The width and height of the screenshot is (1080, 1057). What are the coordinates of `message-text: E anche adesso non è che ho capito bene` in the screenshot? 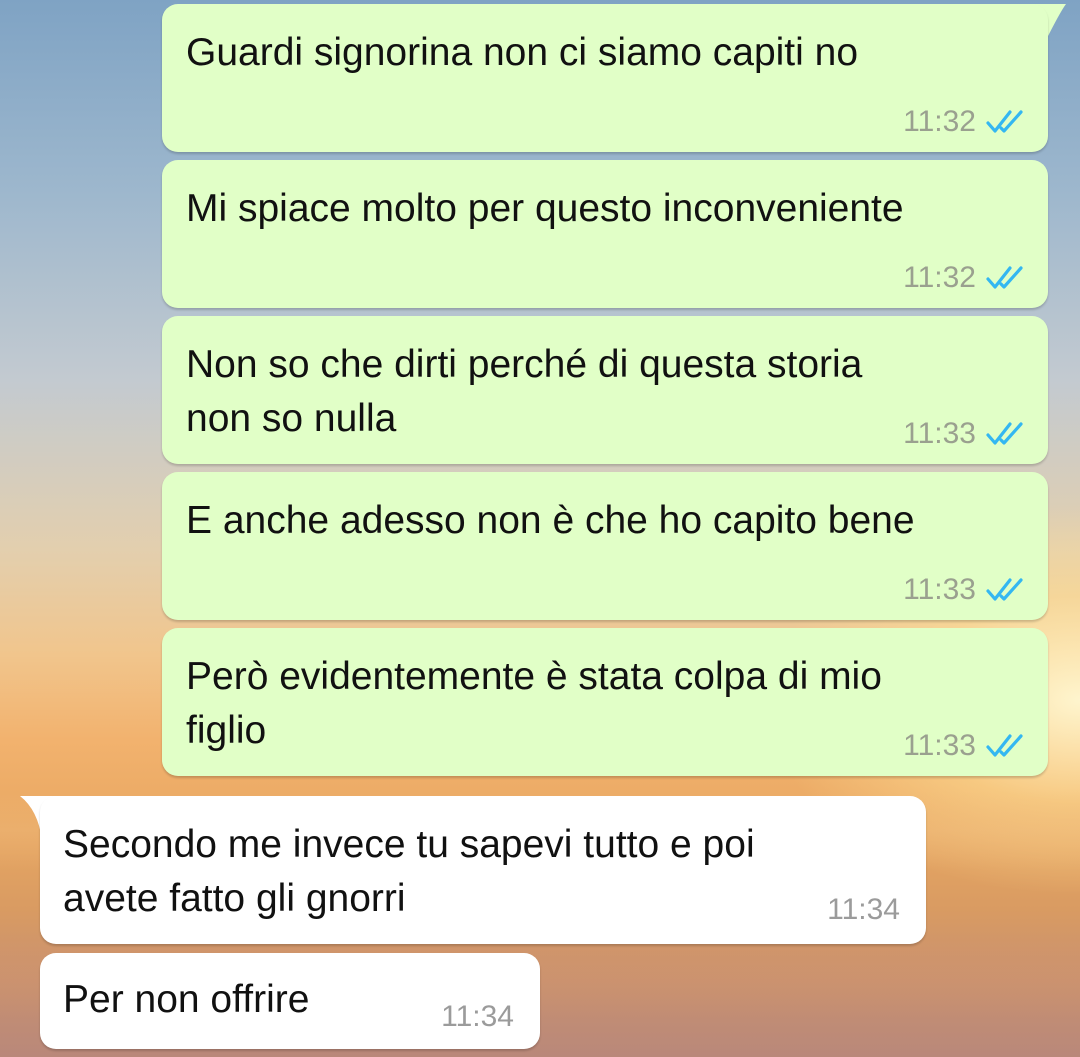 It's located at (550, 520).